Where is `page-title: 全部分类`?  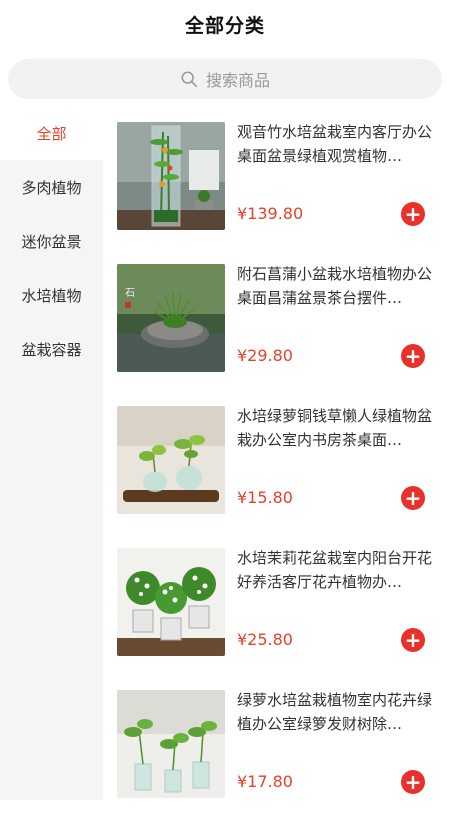
page-title: 全部分类 is located at coordinates (224, 25).